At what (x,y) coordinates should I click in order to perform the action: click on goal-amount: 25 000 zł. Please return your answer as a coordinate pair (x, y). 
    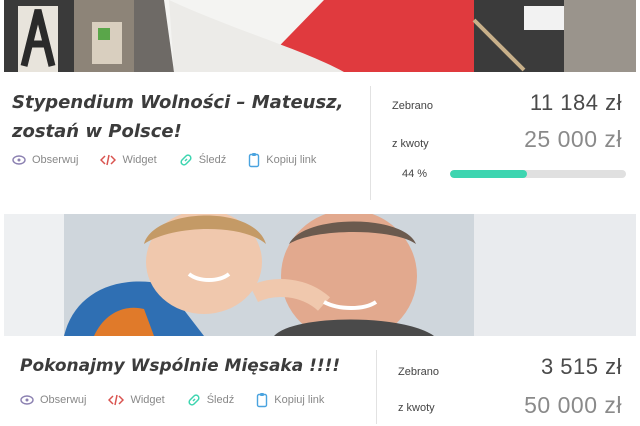
    Looking at the image, I should click on (573, 139).